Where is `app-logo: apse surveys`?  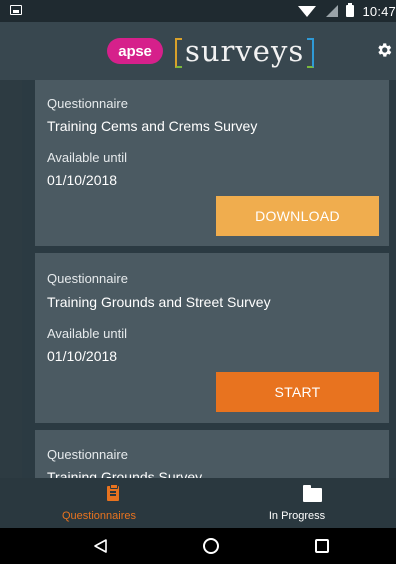
app-logo: apse surveys is located at coordinates (211, 51).